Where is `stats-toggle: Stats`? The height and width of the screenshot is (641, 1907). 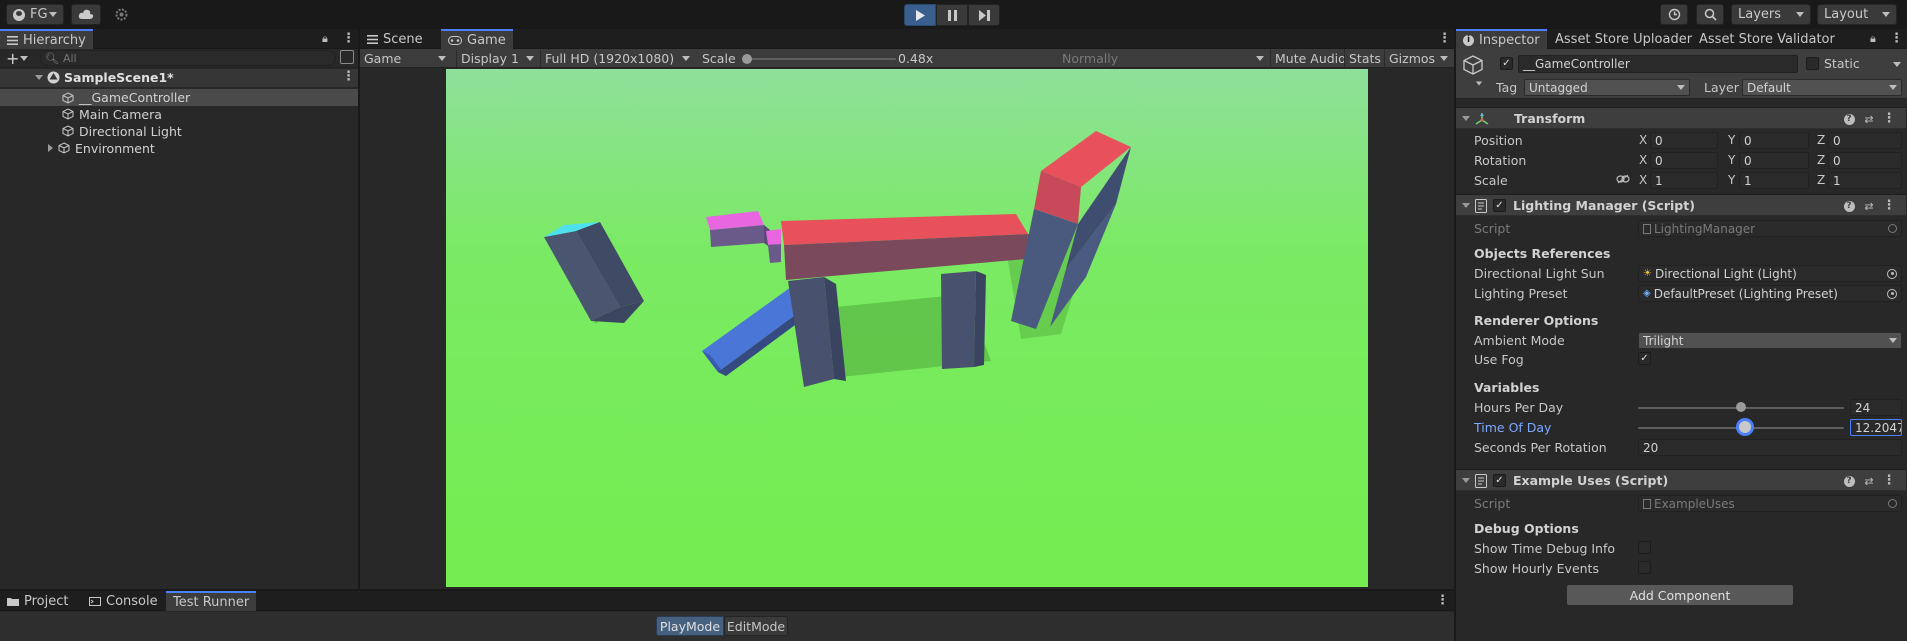
stats-toggle: Stats is located at coordinates (1364, 58).